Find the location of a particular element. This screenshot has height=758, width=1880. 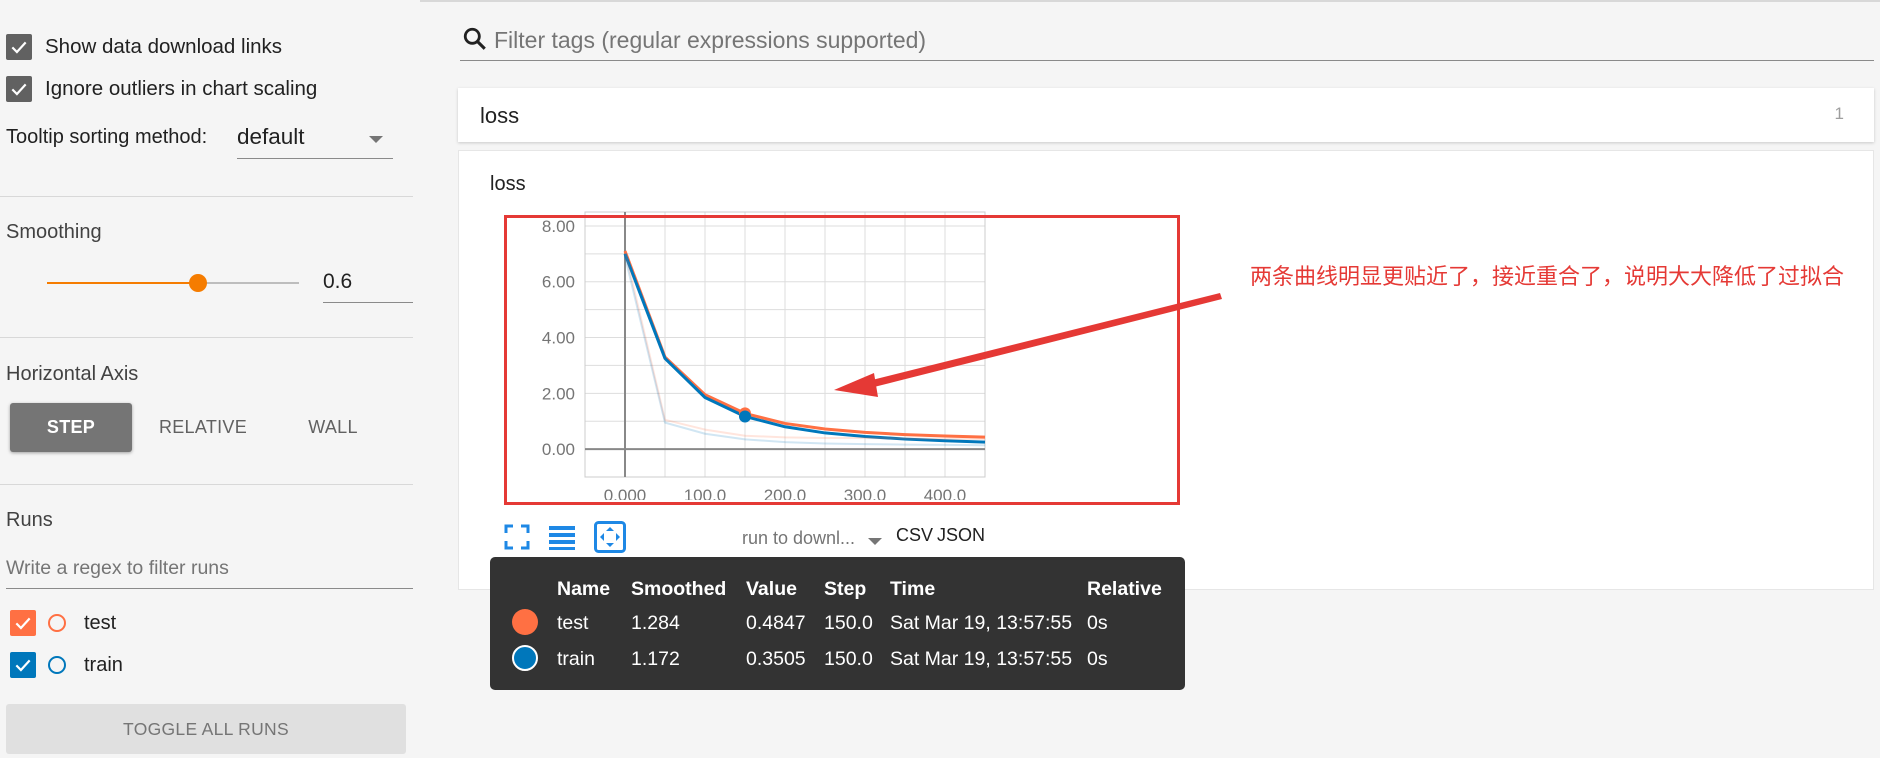

ignore-outliers-label: Ignore outliers in chart scaling is located at coordinates (181, 88).